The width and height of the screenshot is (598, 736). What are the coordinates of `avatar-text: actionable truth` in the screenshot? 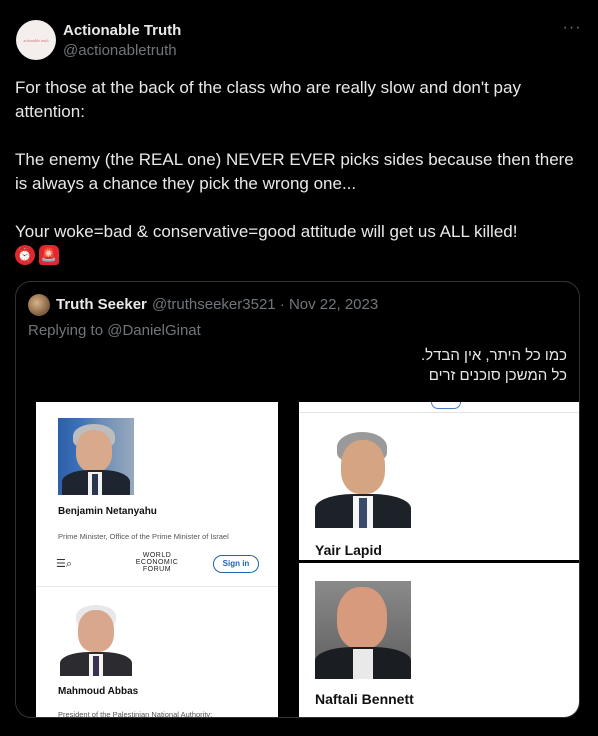 It's located at (36, 40).